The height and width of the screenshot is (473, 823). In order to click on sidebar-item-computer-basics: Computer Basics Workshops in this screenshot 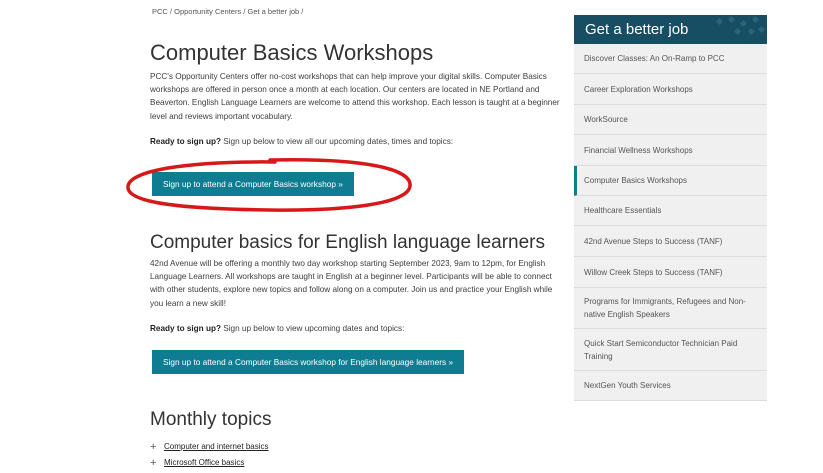, I will do `click(670, 181)`.